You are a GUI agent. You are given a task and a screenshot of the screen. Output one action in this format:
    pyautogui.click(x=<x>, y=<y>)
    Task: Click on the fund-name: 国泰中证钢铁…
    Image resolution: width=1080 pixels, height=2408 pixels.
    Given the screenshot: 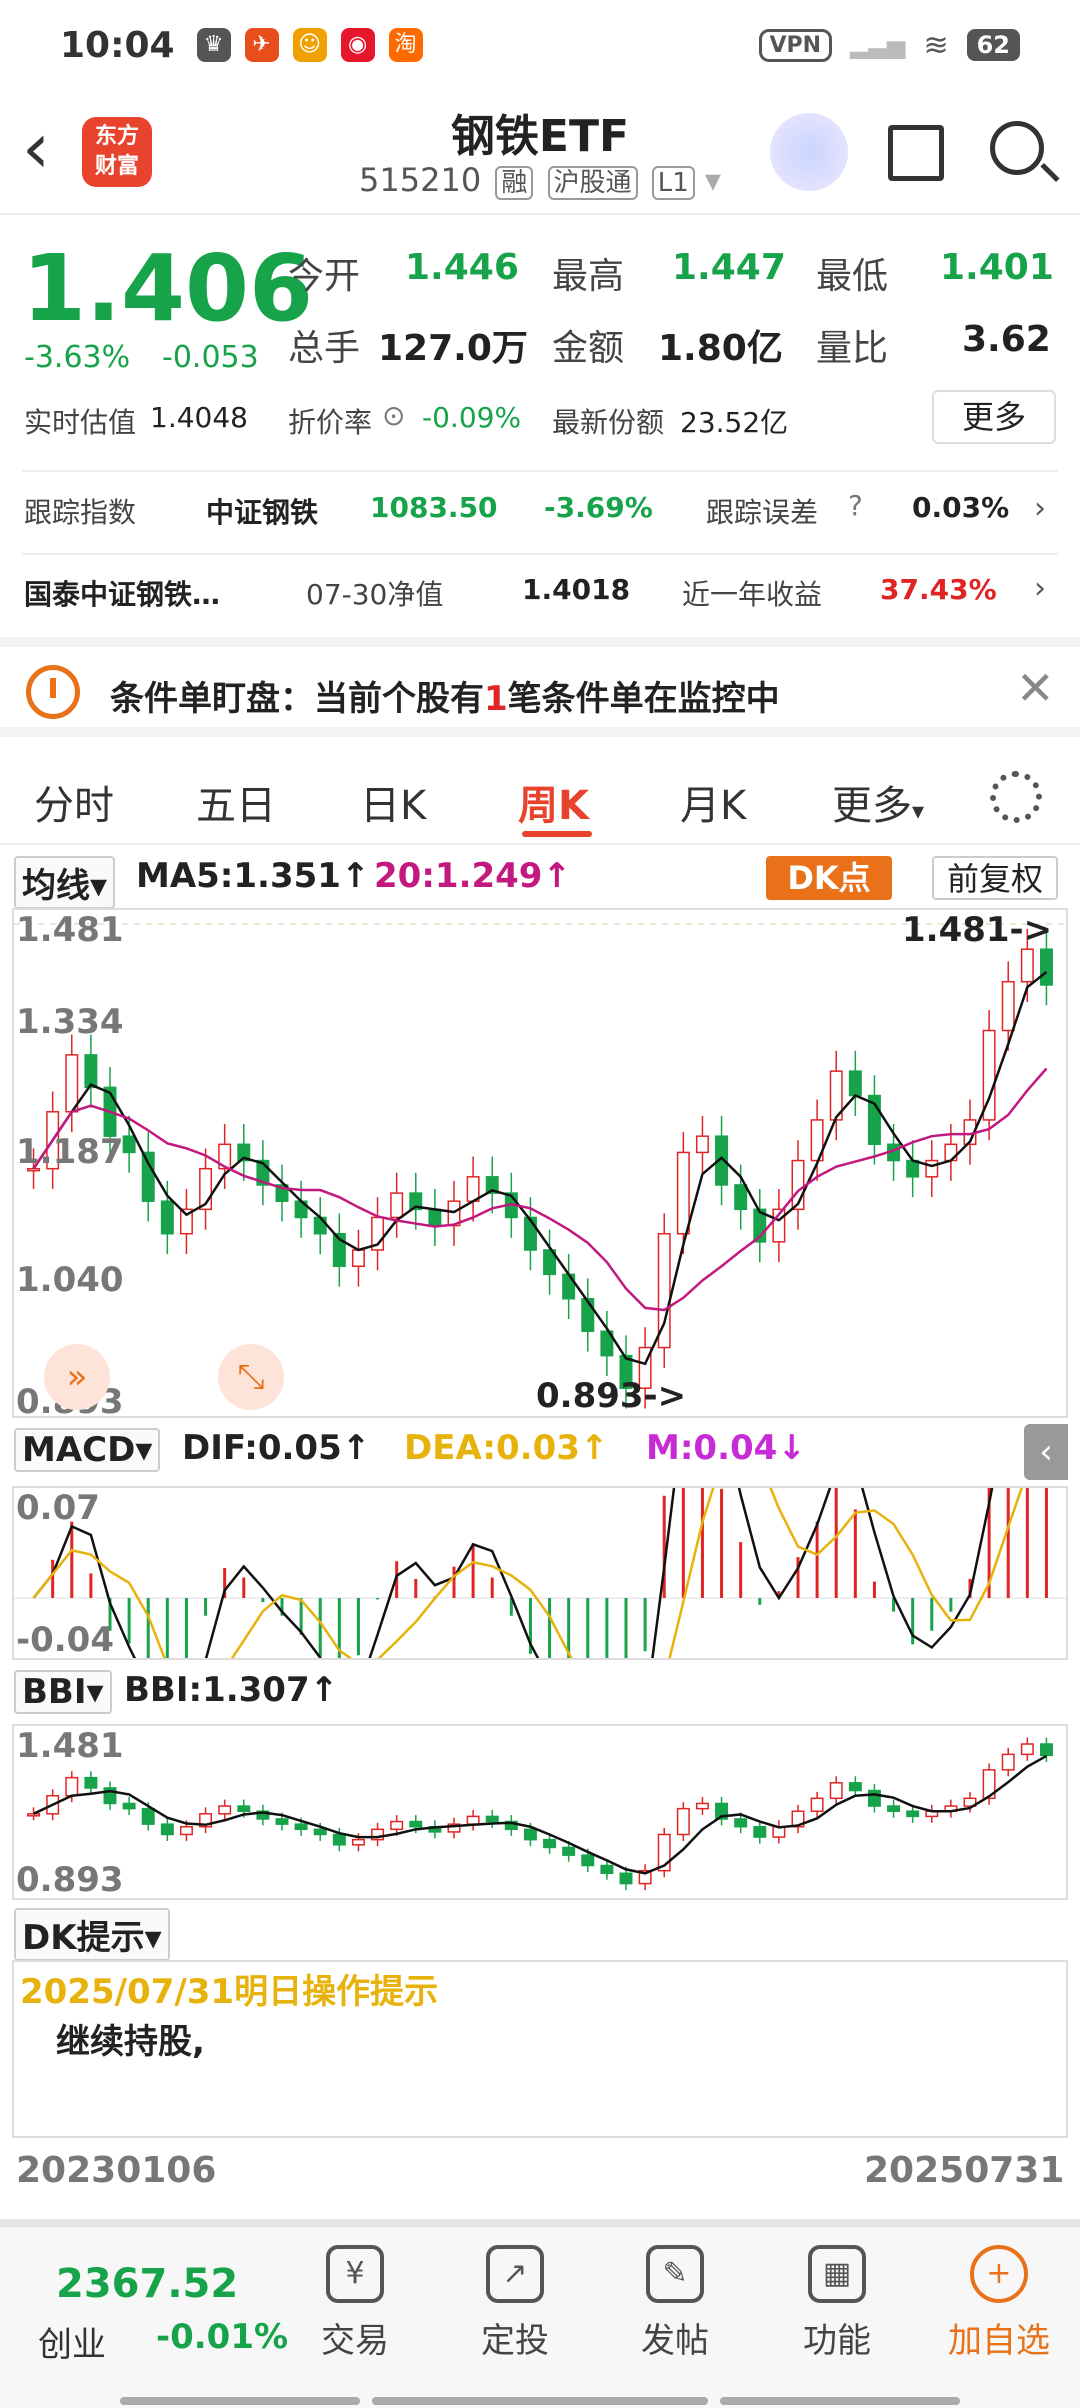 What is the action you would take?
    pyautogui.click(x=122, y=593)
    